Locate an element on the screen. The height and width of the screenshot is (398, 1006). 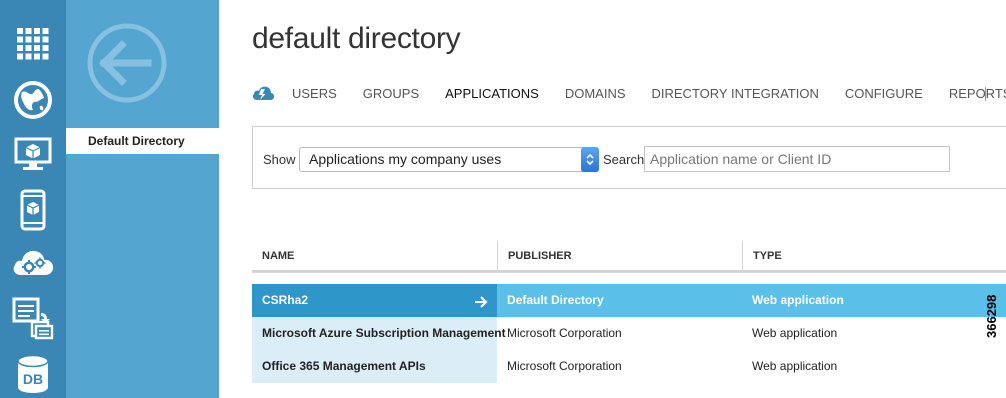
directory-cloud-icon is located at coordinates (263, 95).